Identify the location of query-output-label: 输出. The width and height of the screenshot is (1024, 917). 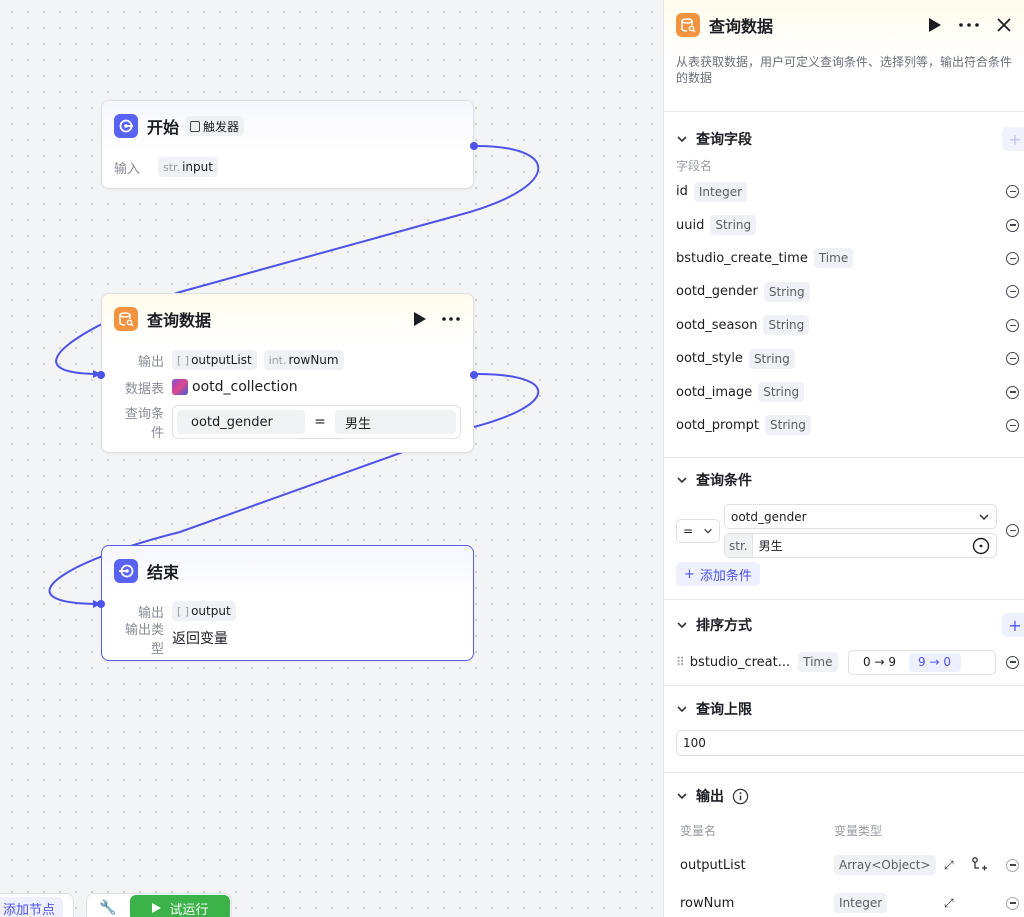
(150, 362).